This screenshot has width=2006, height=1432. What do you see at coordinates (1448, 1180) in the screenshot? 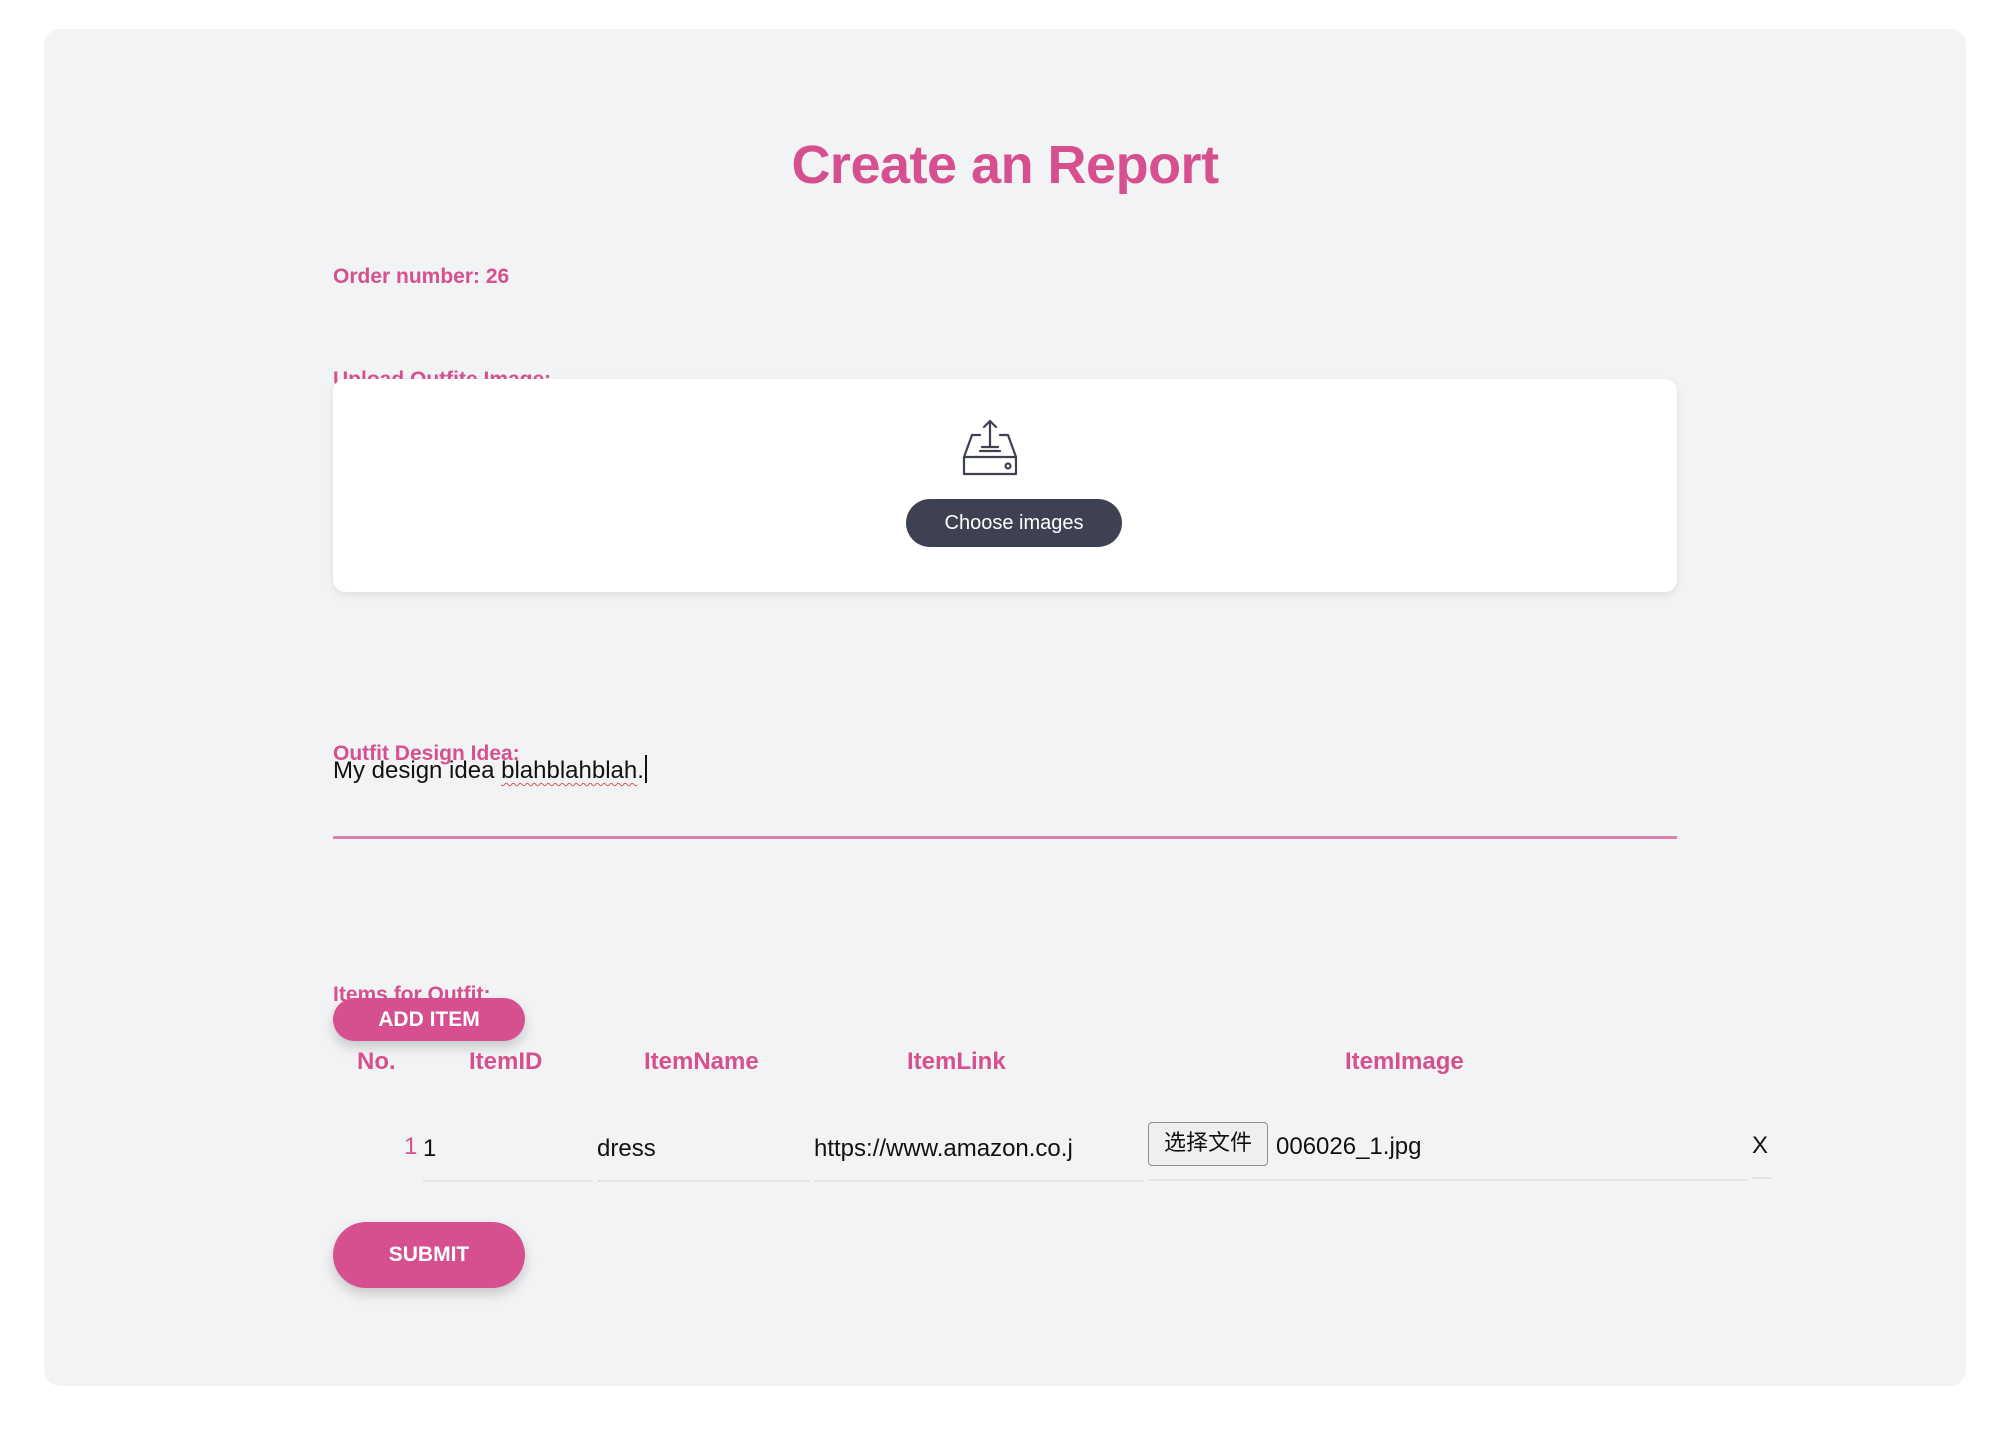
I see `item-image-underline` at bounding box center [1448, 1180].